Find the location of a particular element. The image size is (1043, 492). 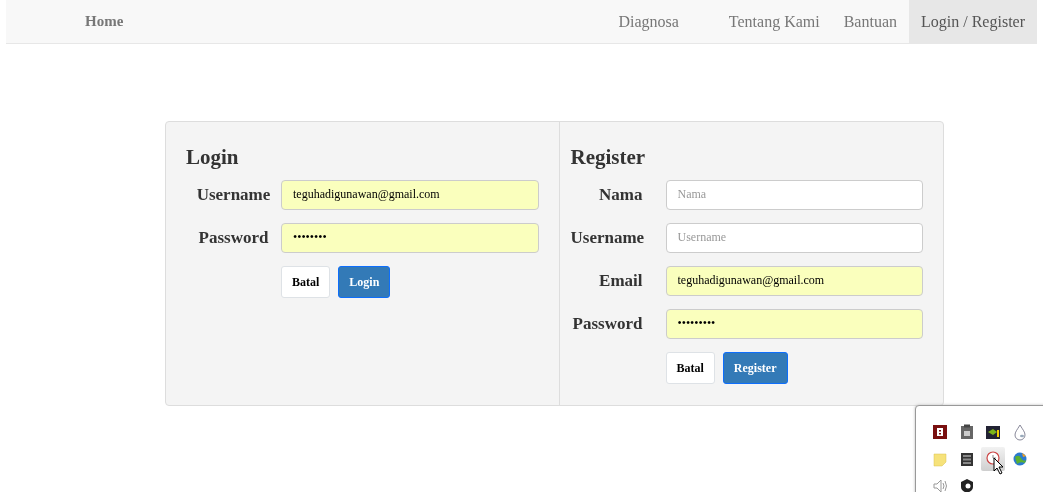

form-title: Register is located at coordinates (608, 157).